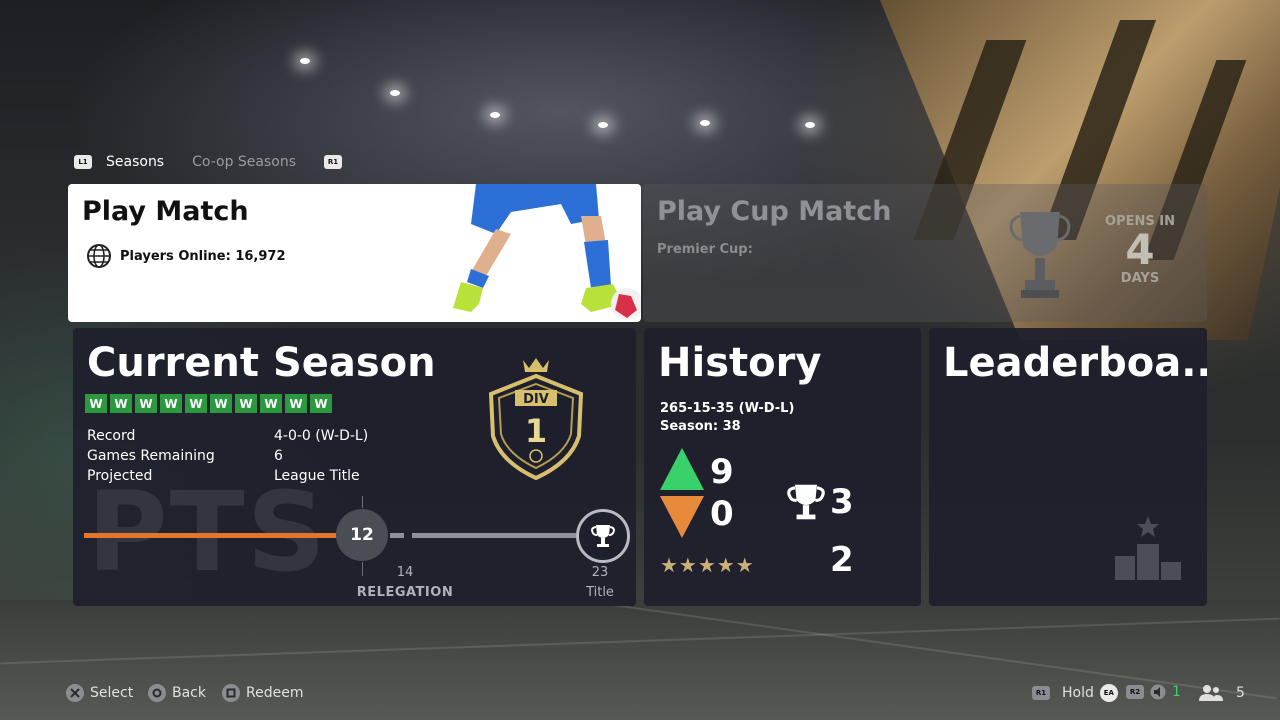  What do you see at coordinates (1040, 255) in the screenshot?
I see `cup-trophy-icon` at bounding box center [1040, 255].